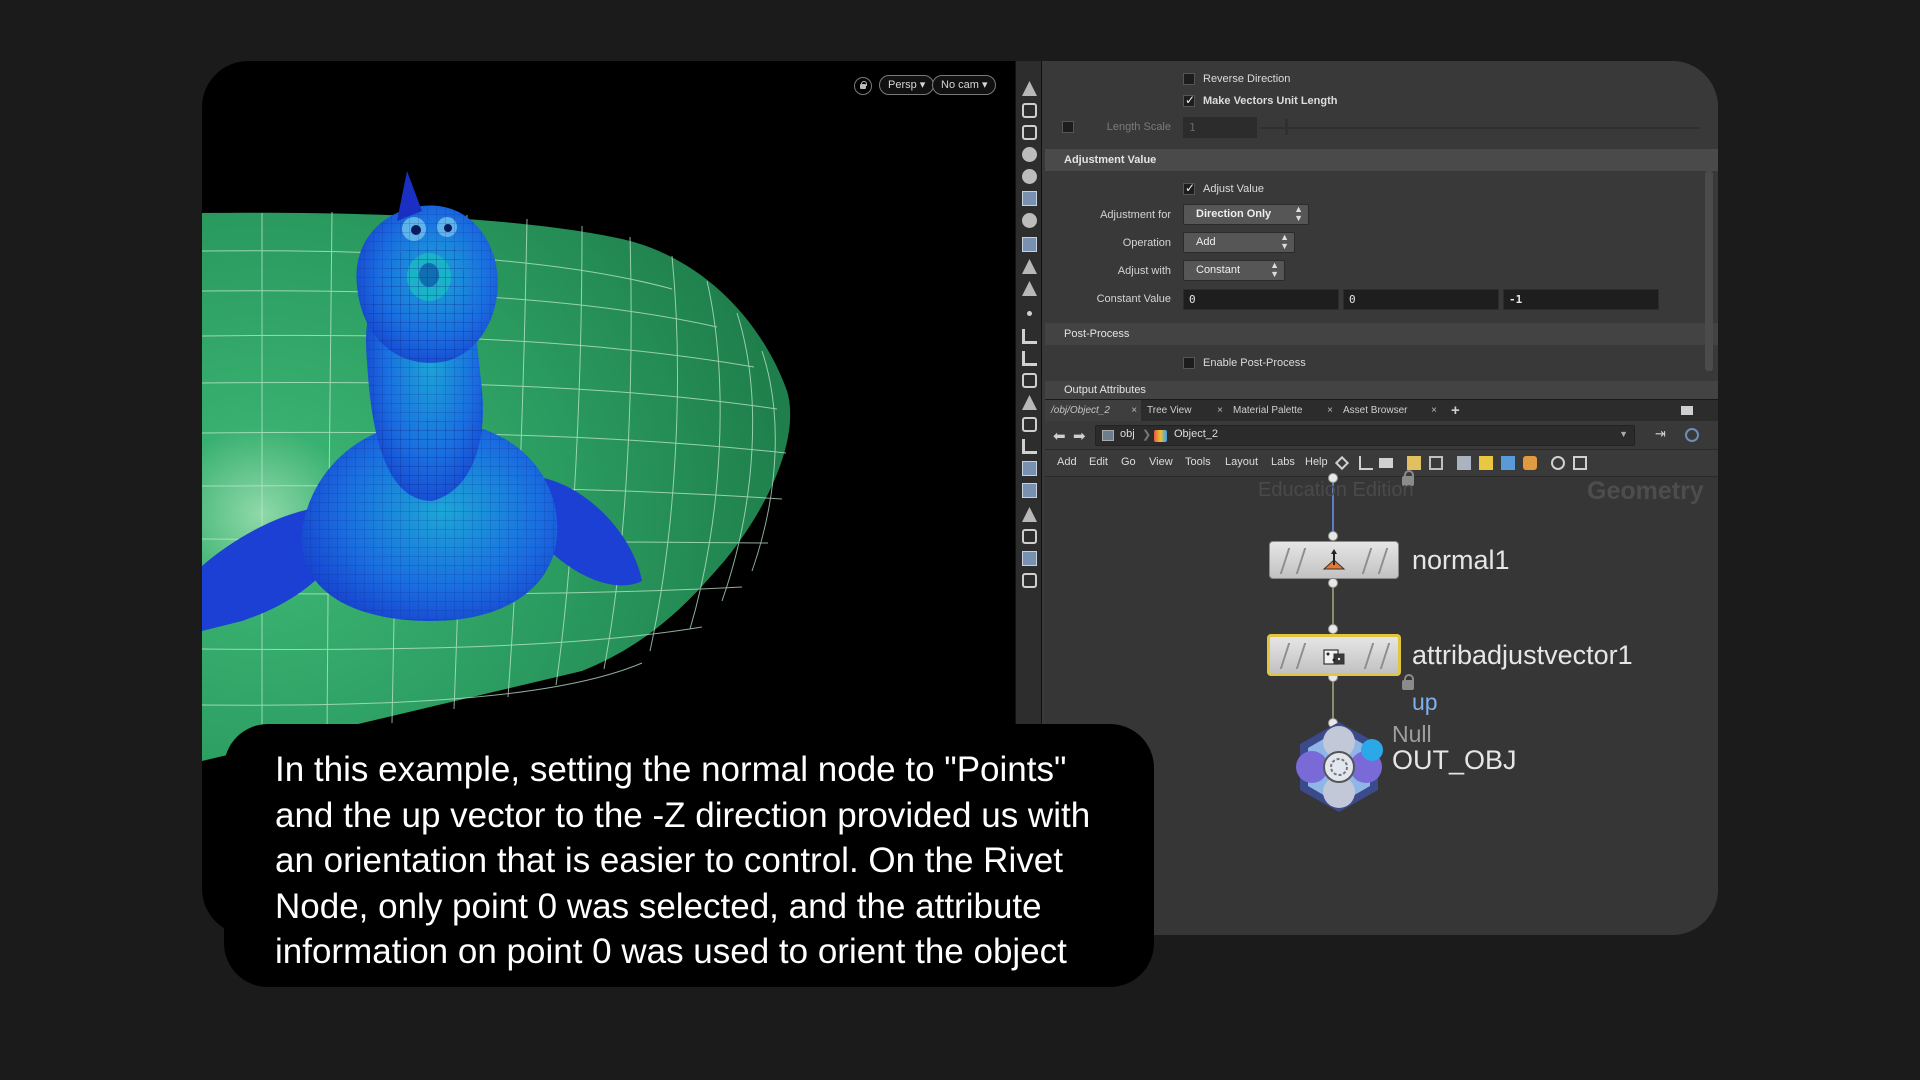 The width and height of the screenshot is (1920, 1080). I want to click on tab-label: Material Palette, so click(1268, 410).